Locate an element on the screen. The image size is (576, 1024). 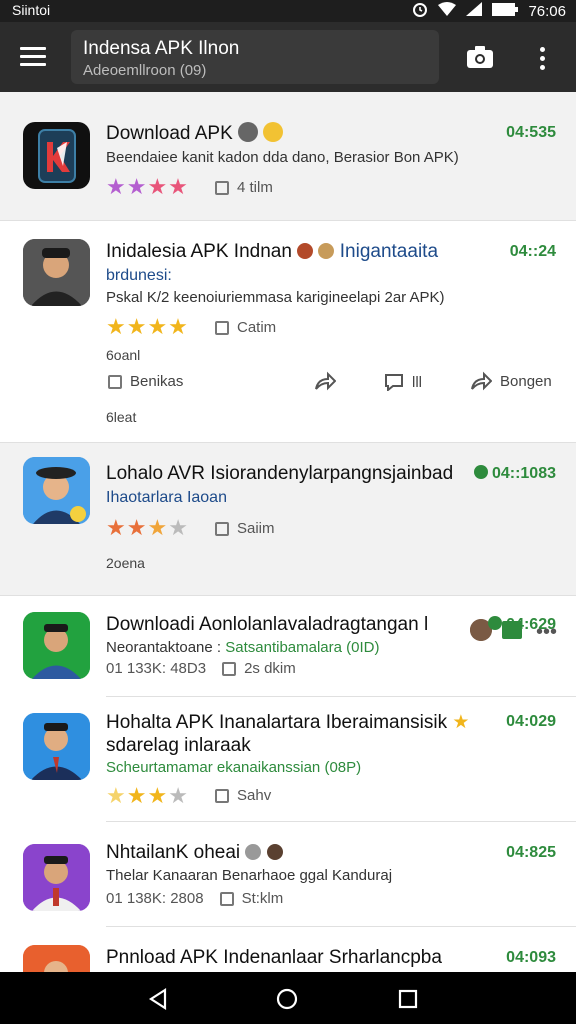
item-time: 04:535 is located at coordinates (531, 132).